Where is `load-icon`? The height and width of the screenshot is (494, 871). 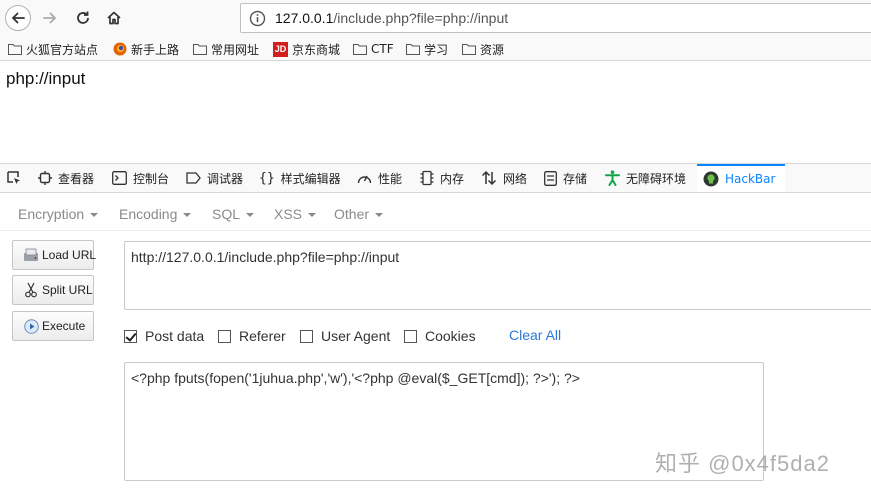 load-icon is located at coordinates (31, 254).